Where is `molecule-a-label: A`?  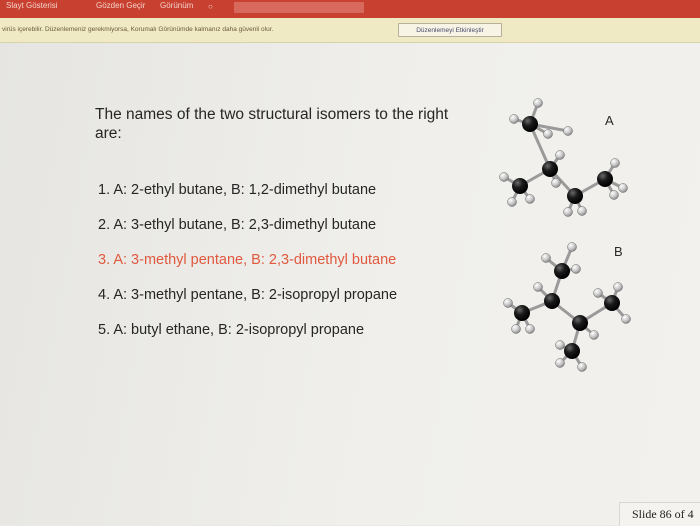 molecule-a-label: A is located at coordinates (609, 120).